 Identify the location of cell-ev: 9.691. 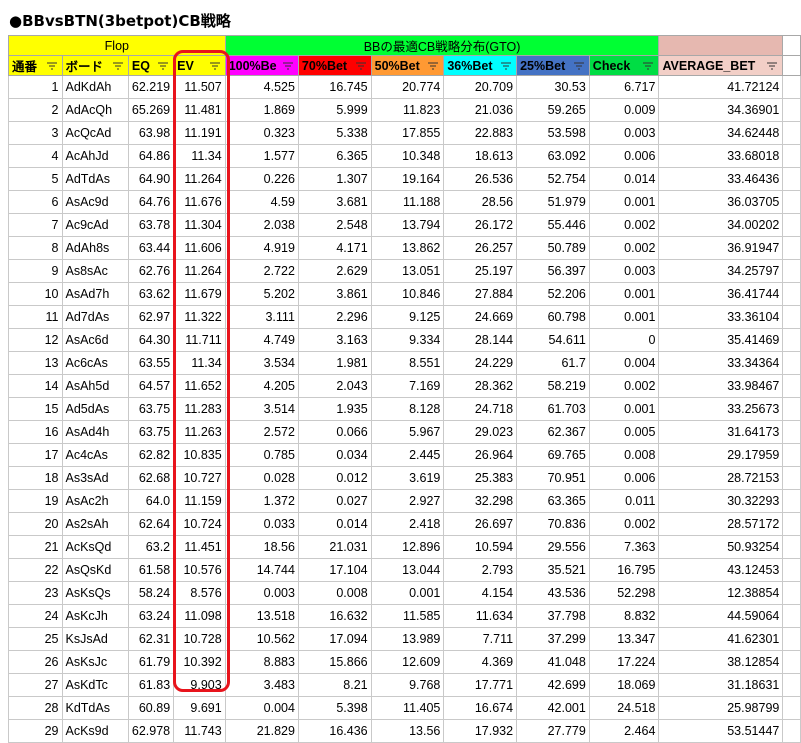
(199, 708).